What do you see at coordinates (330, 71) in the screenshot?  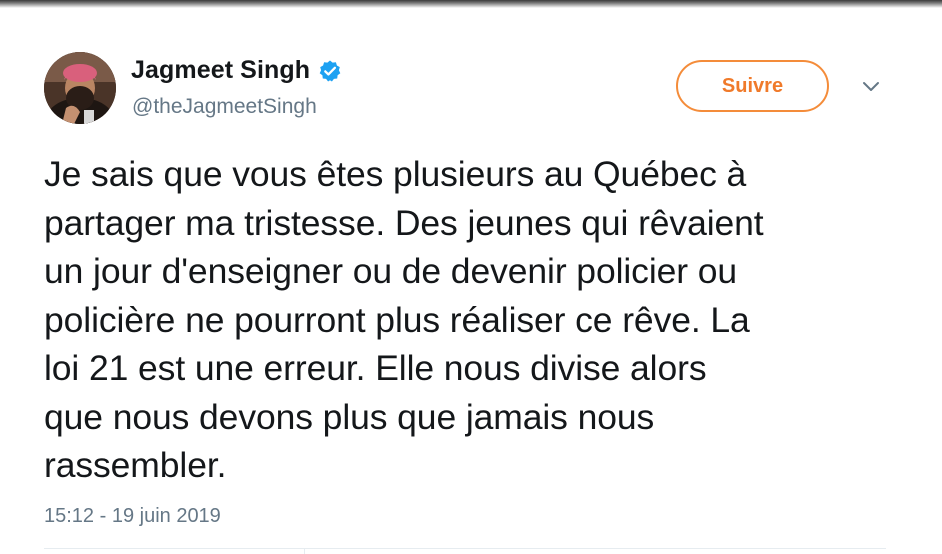 I see `verified-badge-icon` at bounding box center [330, 71].